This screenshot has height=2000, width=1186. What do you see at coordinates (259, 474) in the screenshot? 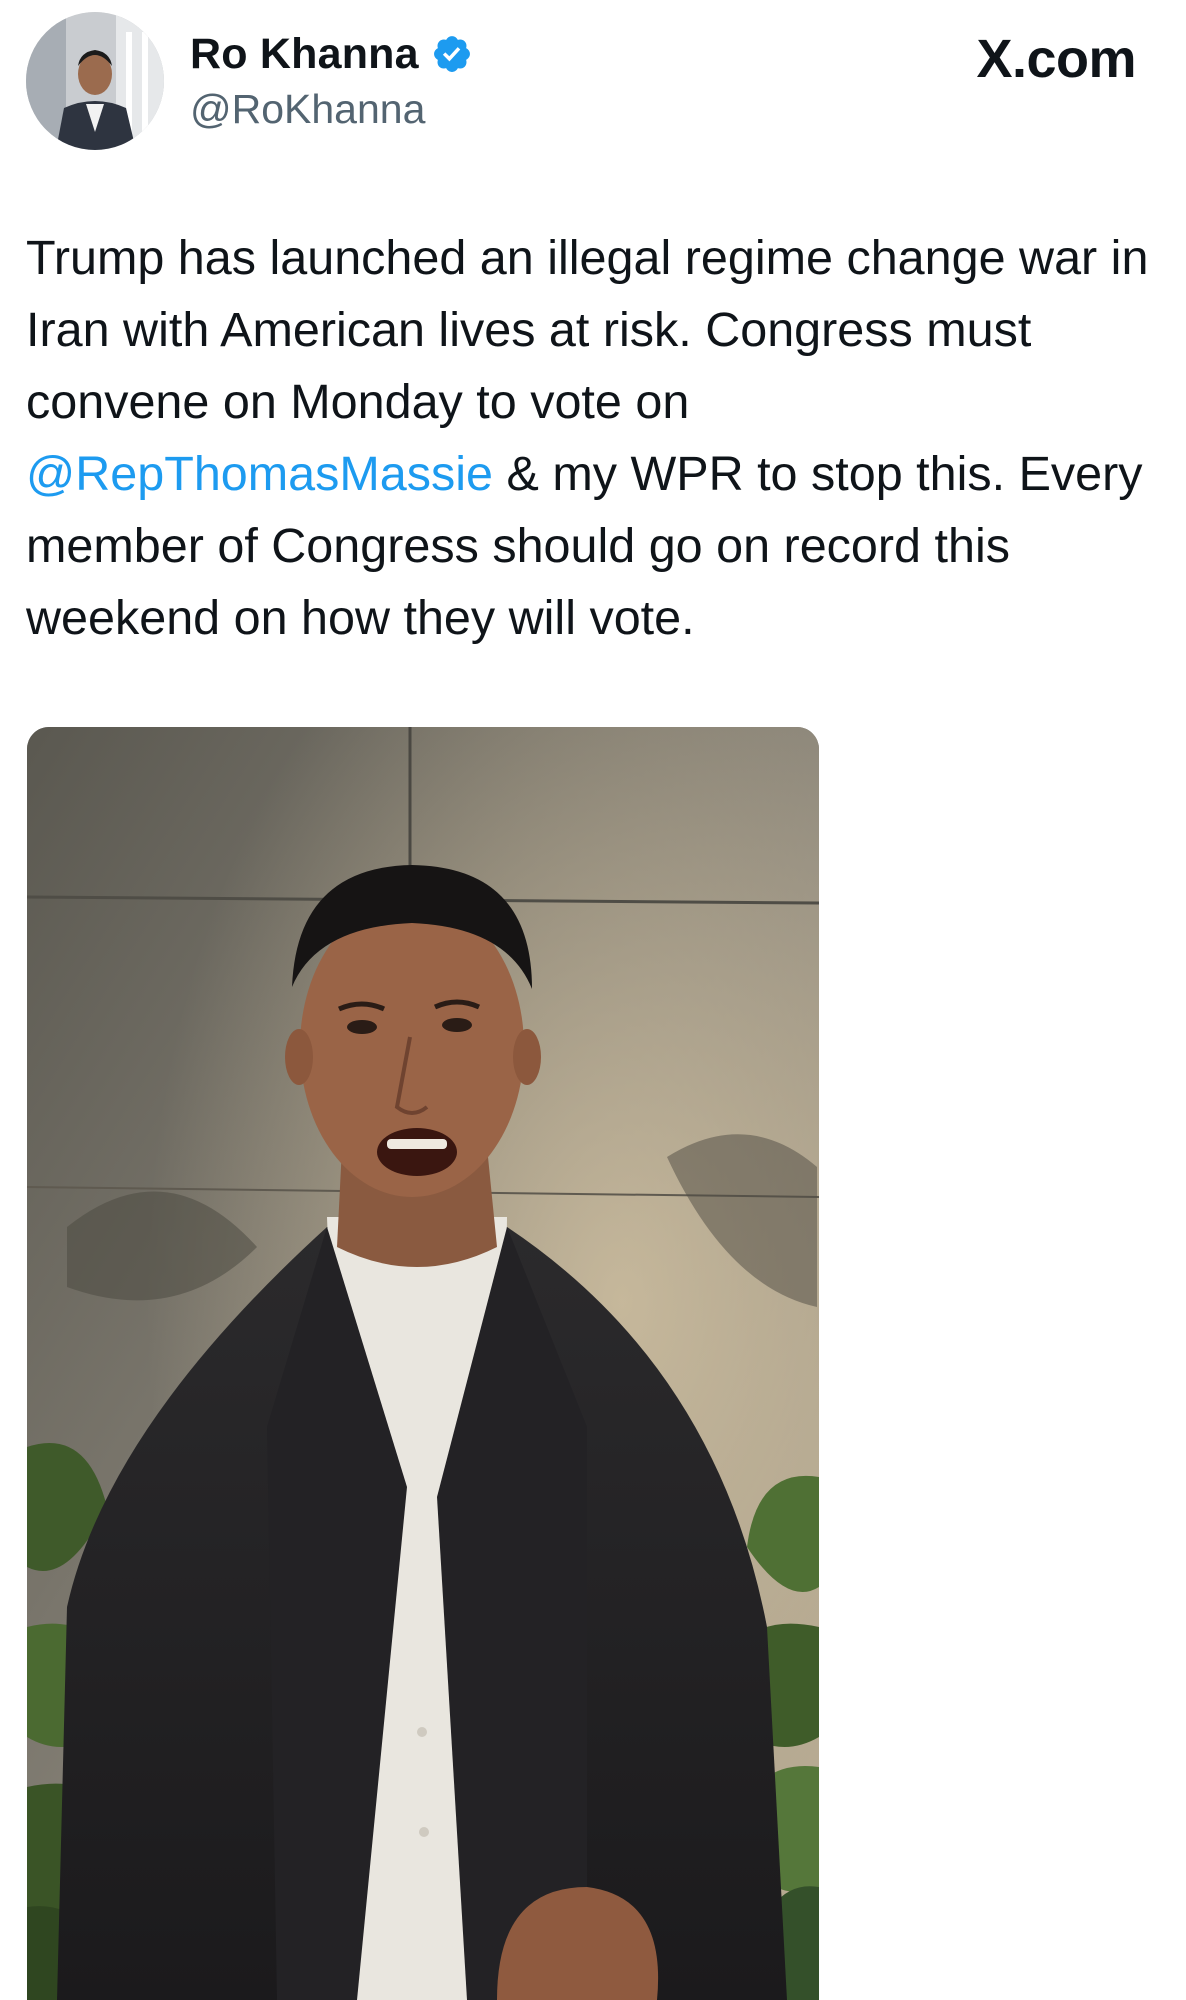
I see `mention-link: @RepThomasMassie` at bounding box center [259, 474].